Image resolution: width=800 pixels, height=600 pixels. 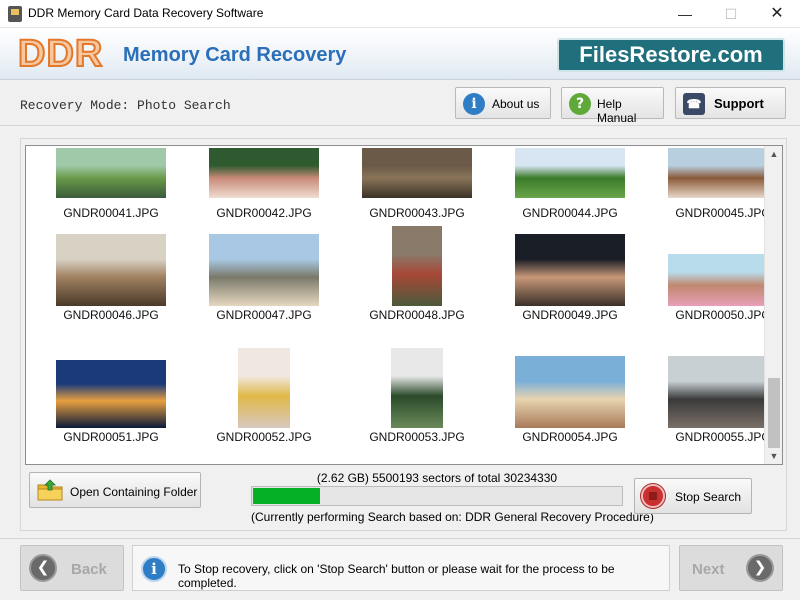 What do you see at coordinates (125, 105) in the screenshot?
I see `recovery-mode-label: Recovery Mode: Photo Search` at bounding box center [125, 105].